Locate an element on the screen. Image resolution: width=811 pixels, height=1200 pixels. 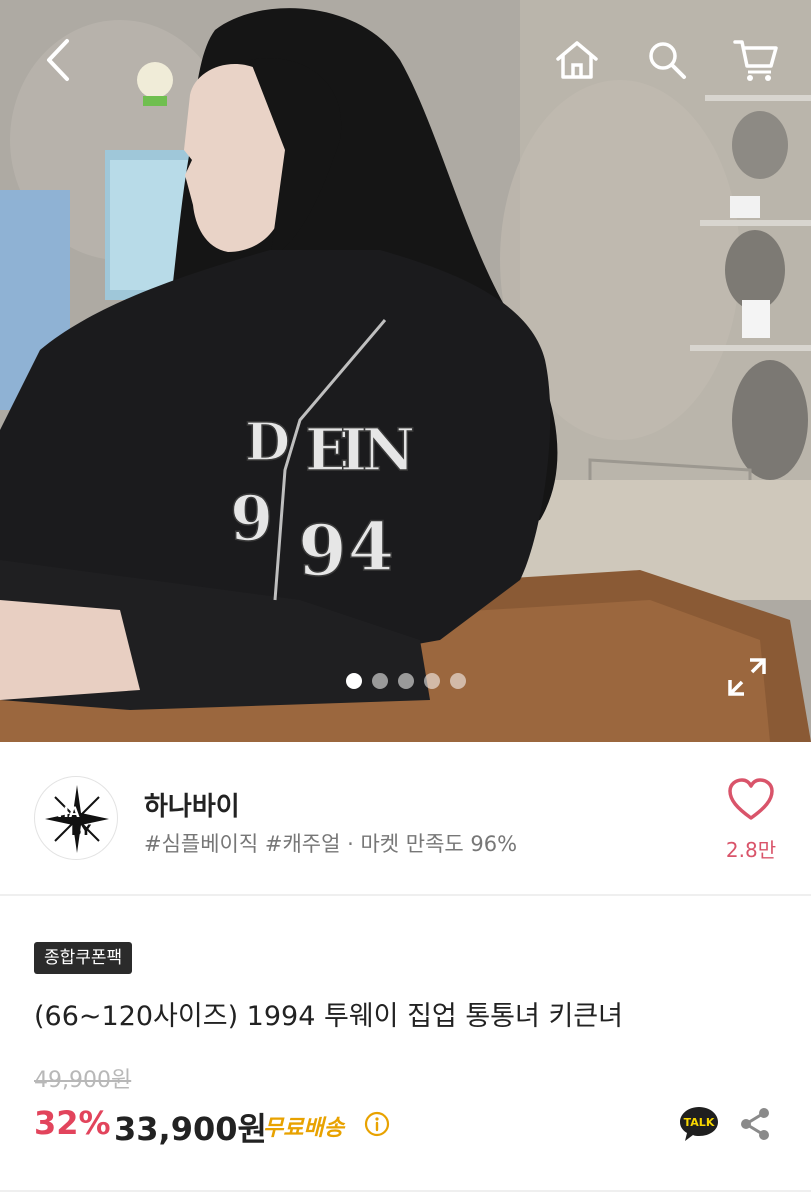
svg-text: 4 is located at coordinates (371, 547).